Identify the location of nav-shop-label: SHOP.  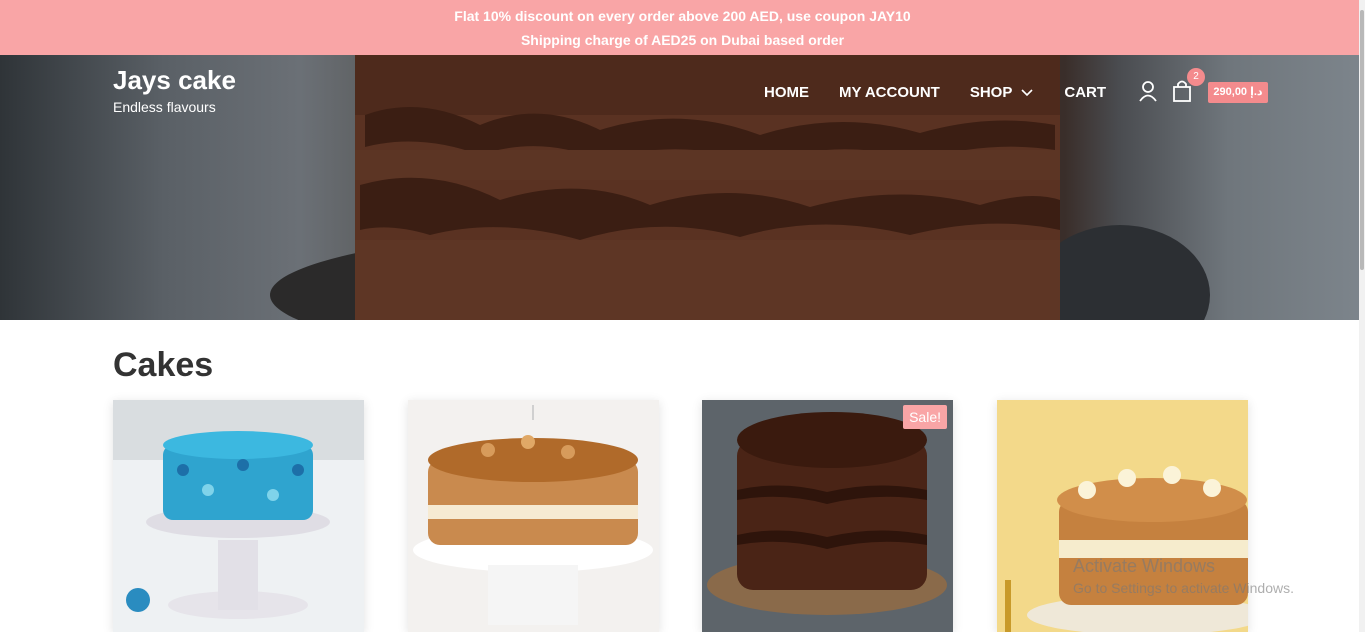
(991, 92).